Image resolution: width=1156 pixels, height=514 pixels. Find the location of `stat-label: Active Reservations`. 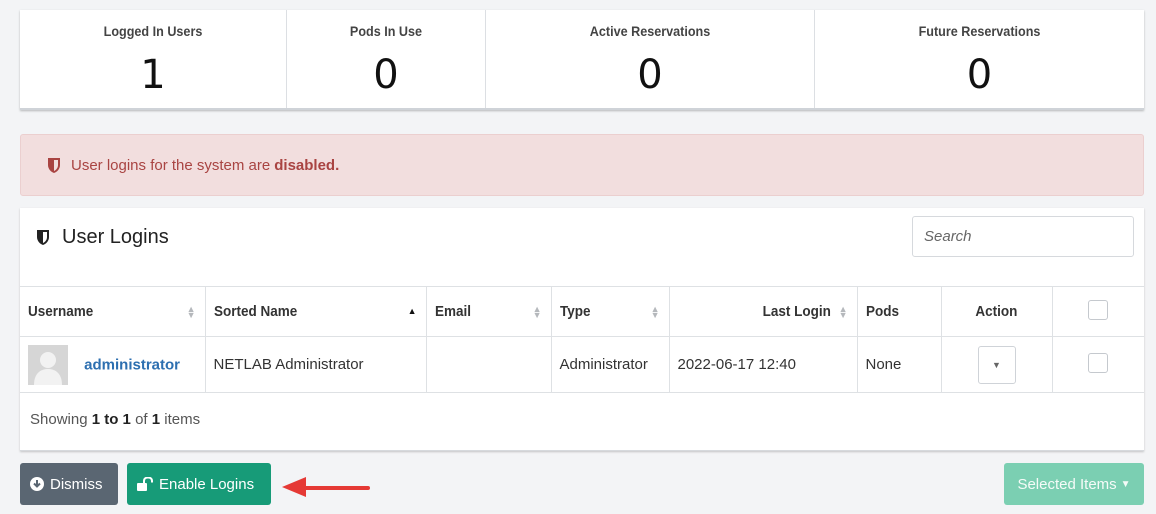

stat-label: Active Reservations is located at coordinates (650, 31).